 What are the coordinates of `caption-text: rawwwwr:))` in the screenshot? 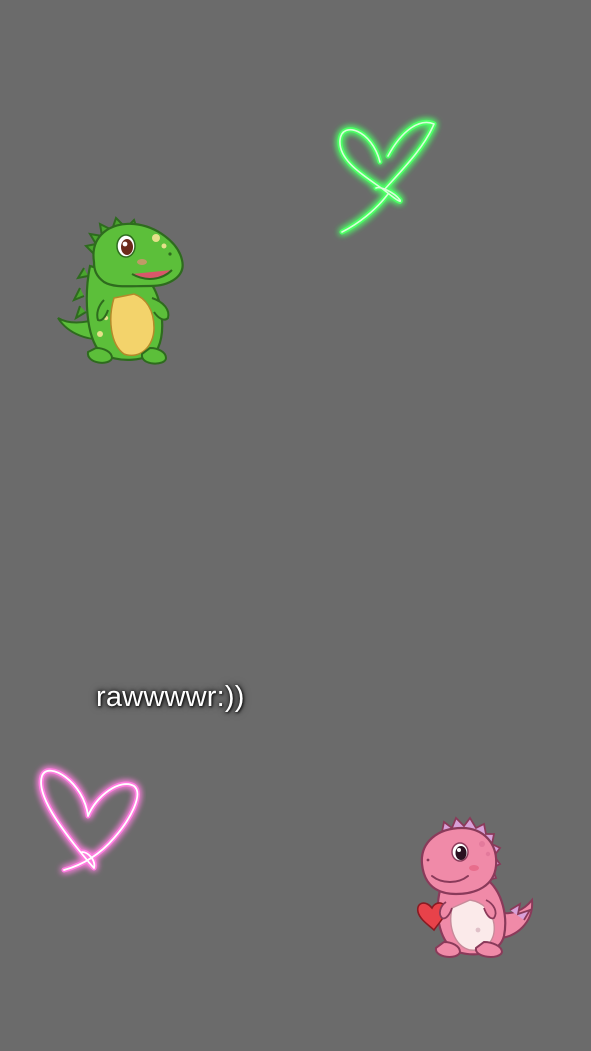 It's located at (170, 697).